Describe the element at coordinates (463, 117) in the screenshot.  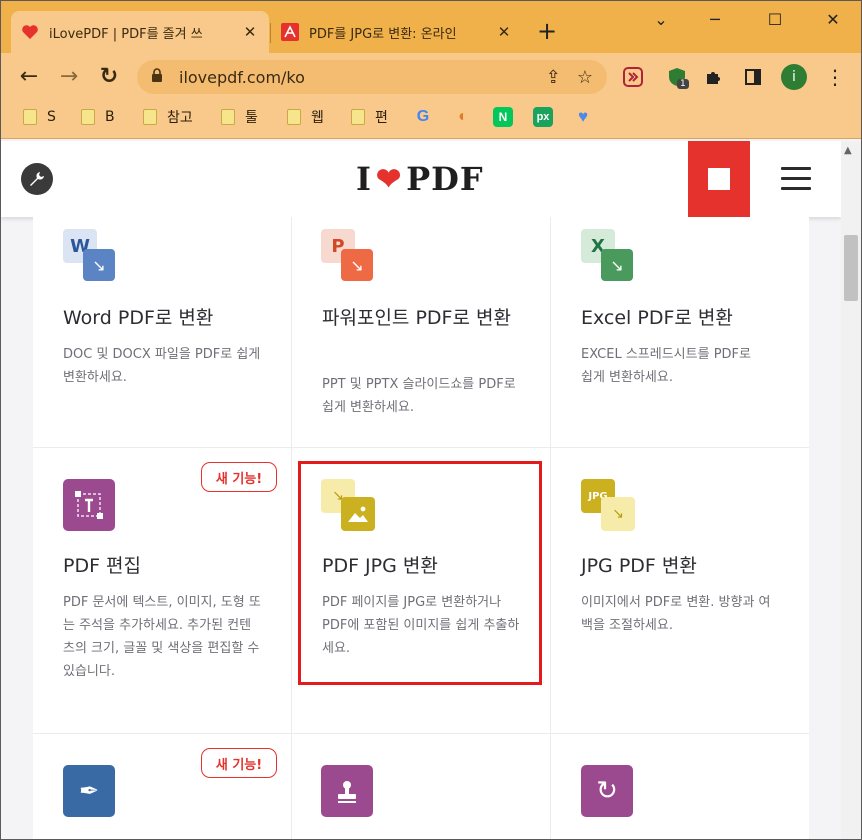
I see `colorful-app-icon: ◐` at that location.